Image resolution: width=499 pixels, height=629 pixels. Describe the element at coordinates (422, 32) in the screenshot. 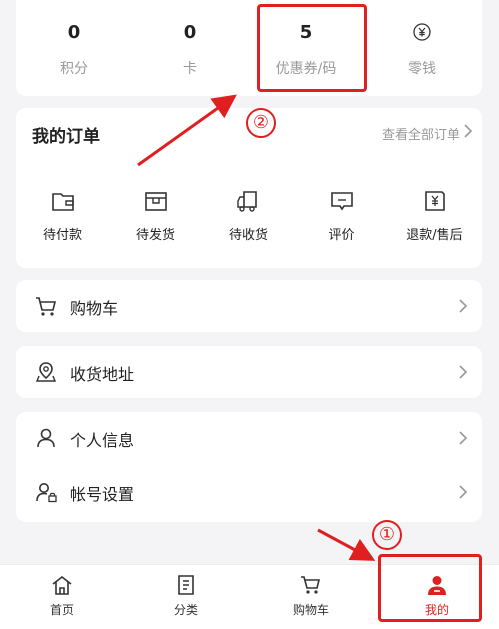

I see `coin-icon` at that location.